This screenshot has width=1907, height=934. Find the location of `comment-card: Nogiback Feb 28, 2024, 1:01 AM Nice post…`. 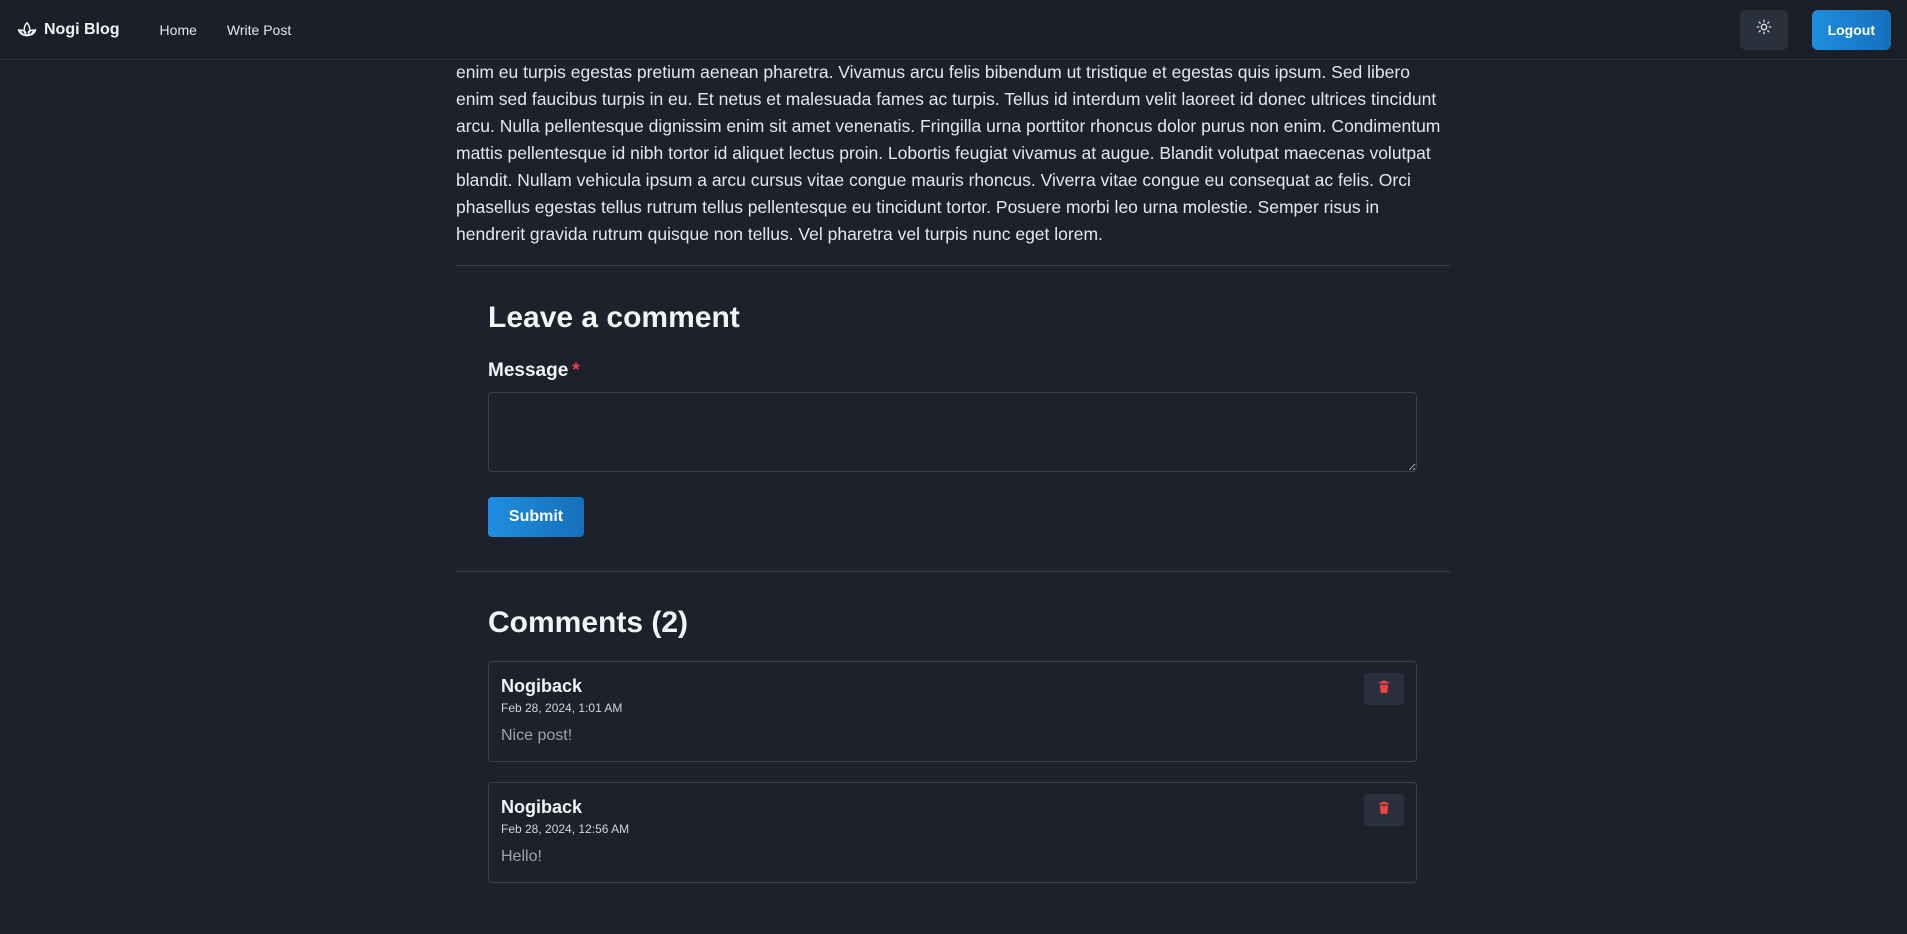

comment-card: Nogiback Feb 28, 2024, 1:01 AM Nice post… is located at coordinates (952, 711).